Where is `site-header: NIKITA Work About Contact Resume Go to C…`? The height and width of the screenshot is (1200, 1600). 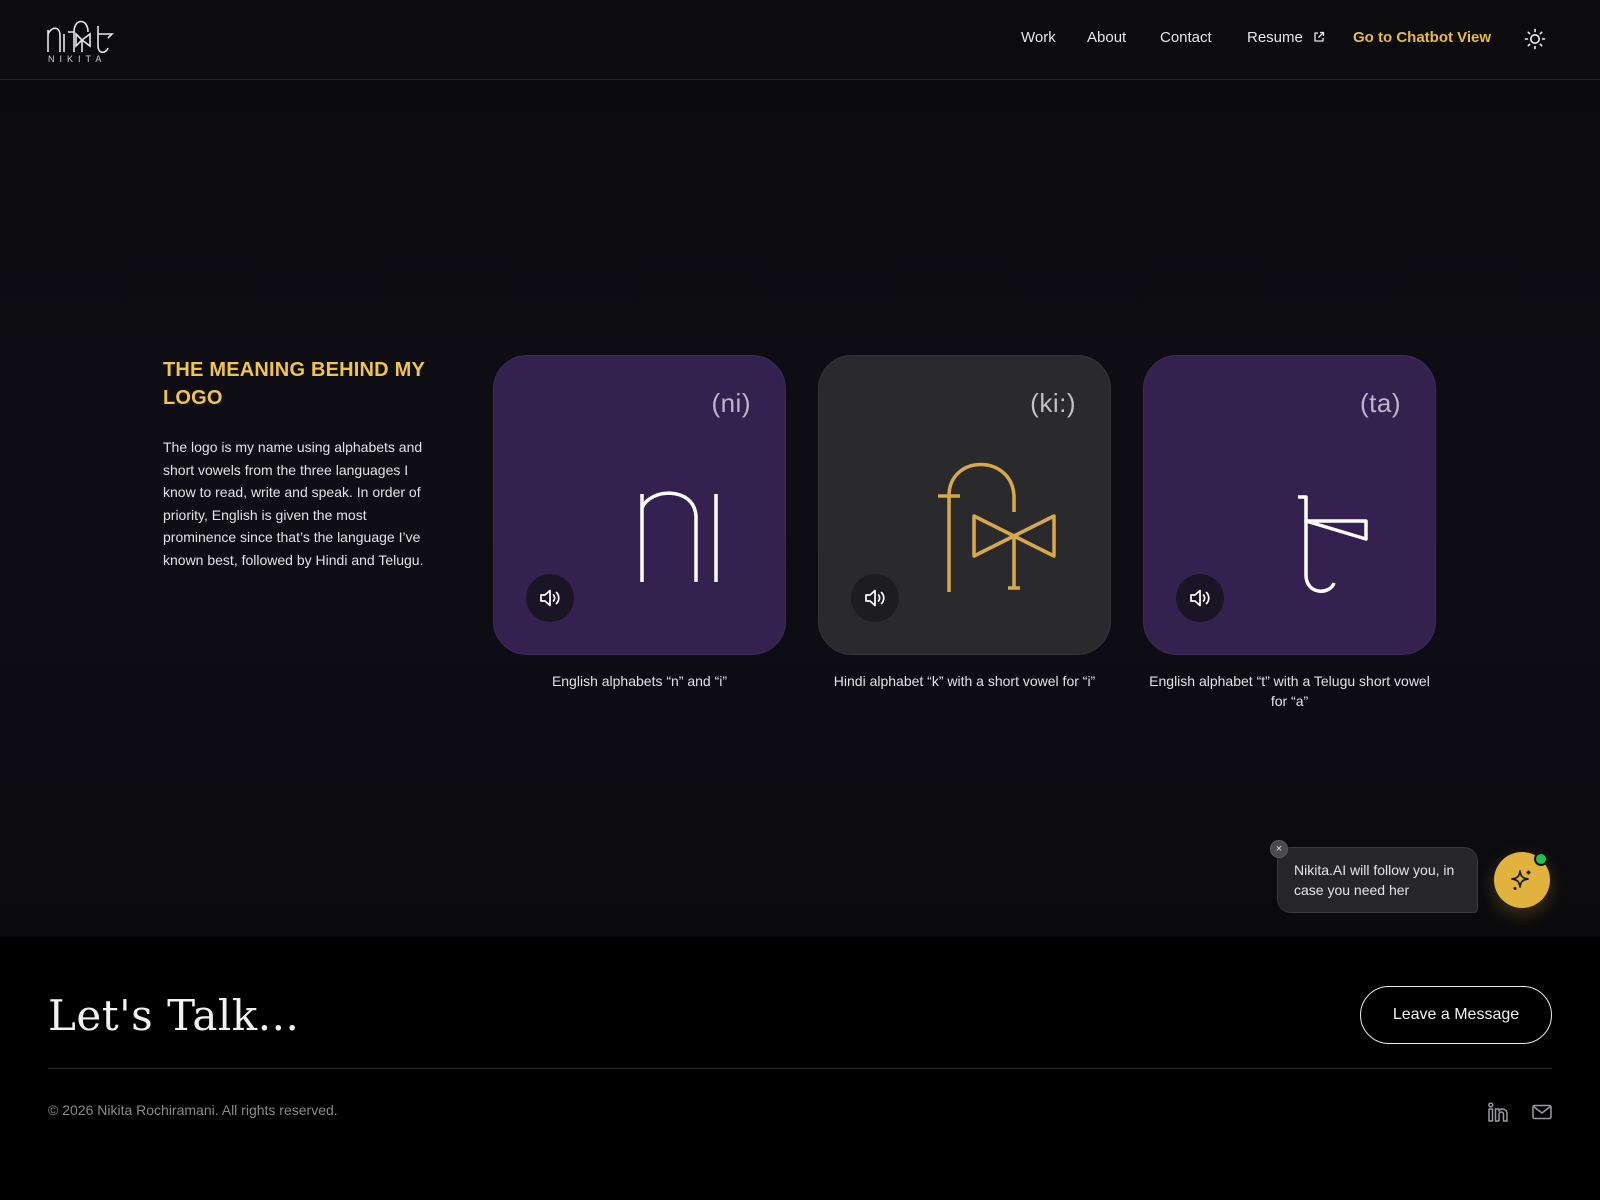 site-header: NIKITA Work About Contact Resume Go to C… is located at coordinates (800, 40).